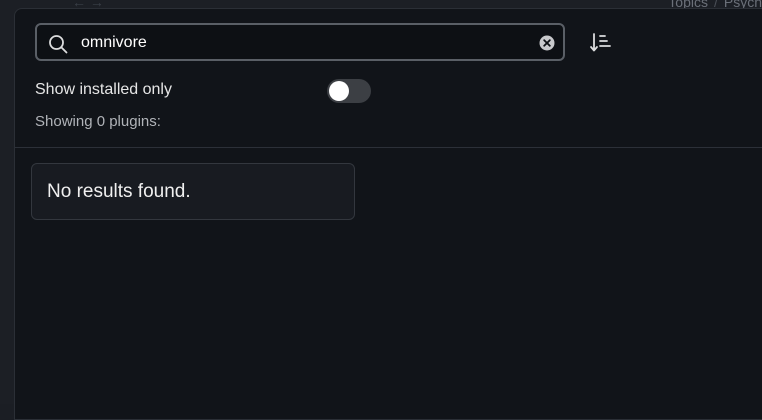 This screenshot has width=762, height=420. Describe the element at coordinates (203, 91) in the screenshot. I see `installed-only-setting: Show installed only` at that location.